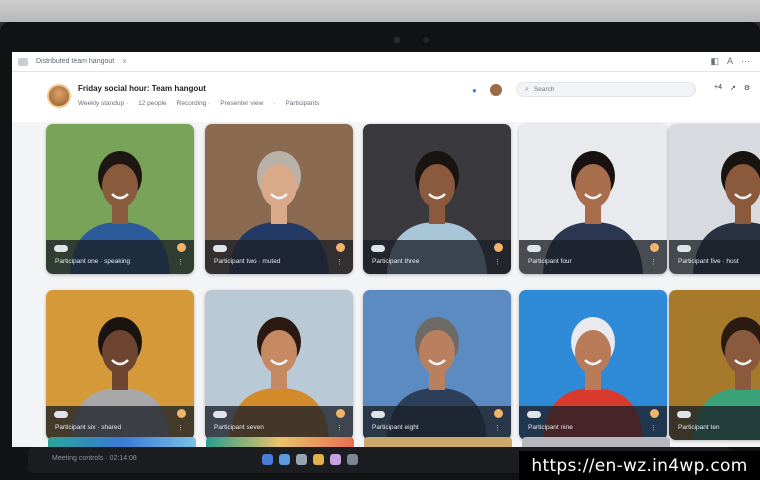 The width and height of the screenshot is (760, 480). What do you see at coordinates (714, 61) in the screenshot?
I see `window-icon: ◧` at bounding box center [714, 61].